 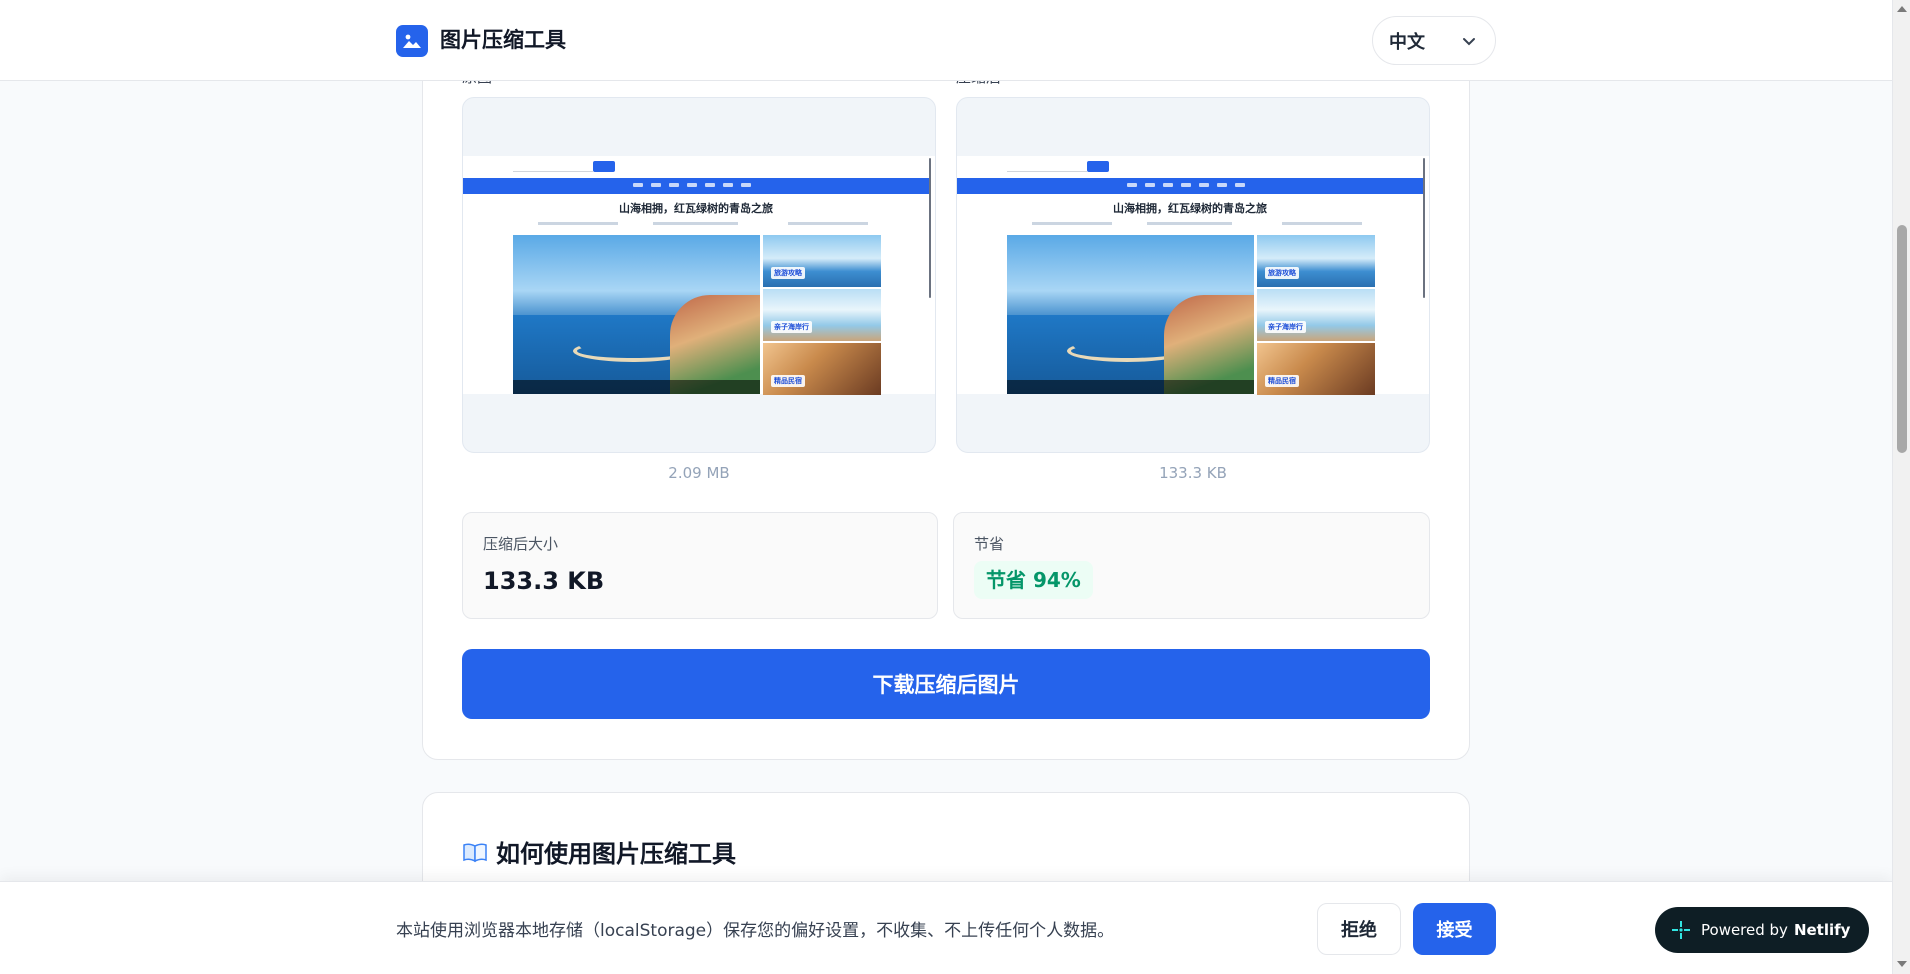 What do you see at coordinates (1902, 9) in the screenshot?
I see `scroll-up-icon` at bounding box center [1902, 9].